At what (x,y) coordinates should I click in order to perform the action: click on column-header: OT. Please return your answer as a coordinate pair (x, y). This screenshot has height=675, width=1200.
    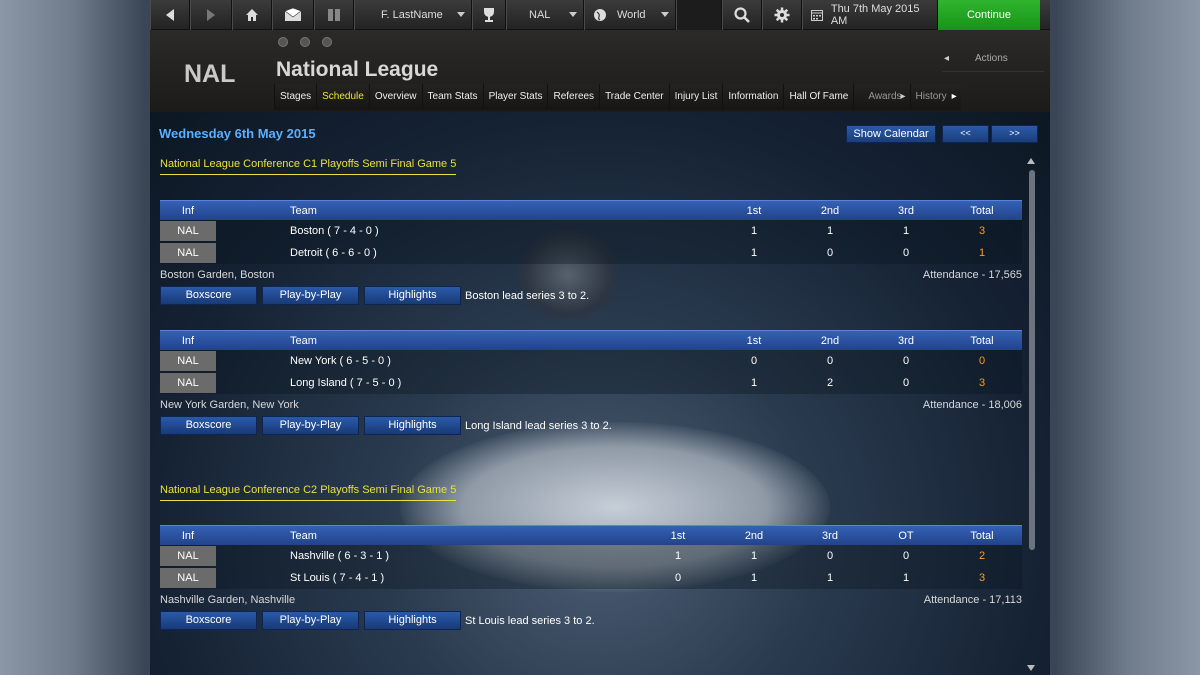
    Looking at the image, I should click on (906, 535).